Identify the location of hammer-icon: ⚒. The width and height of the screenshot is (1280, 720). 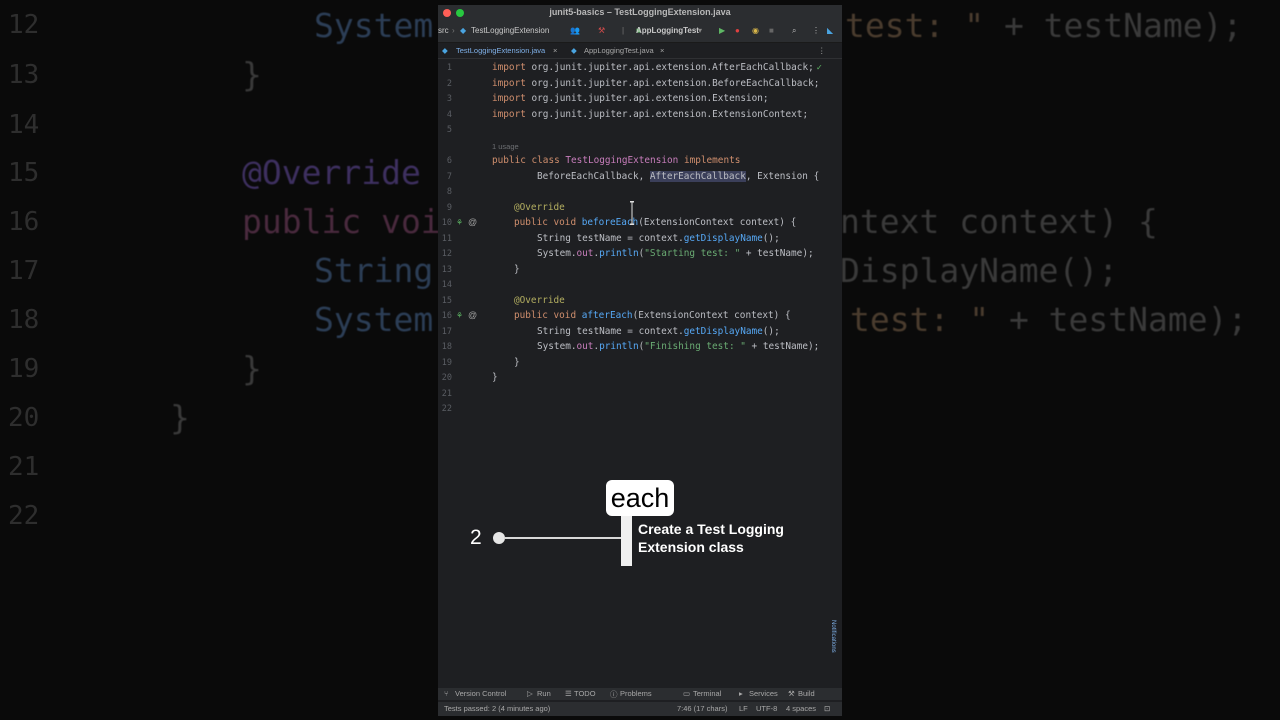
(601, 30).